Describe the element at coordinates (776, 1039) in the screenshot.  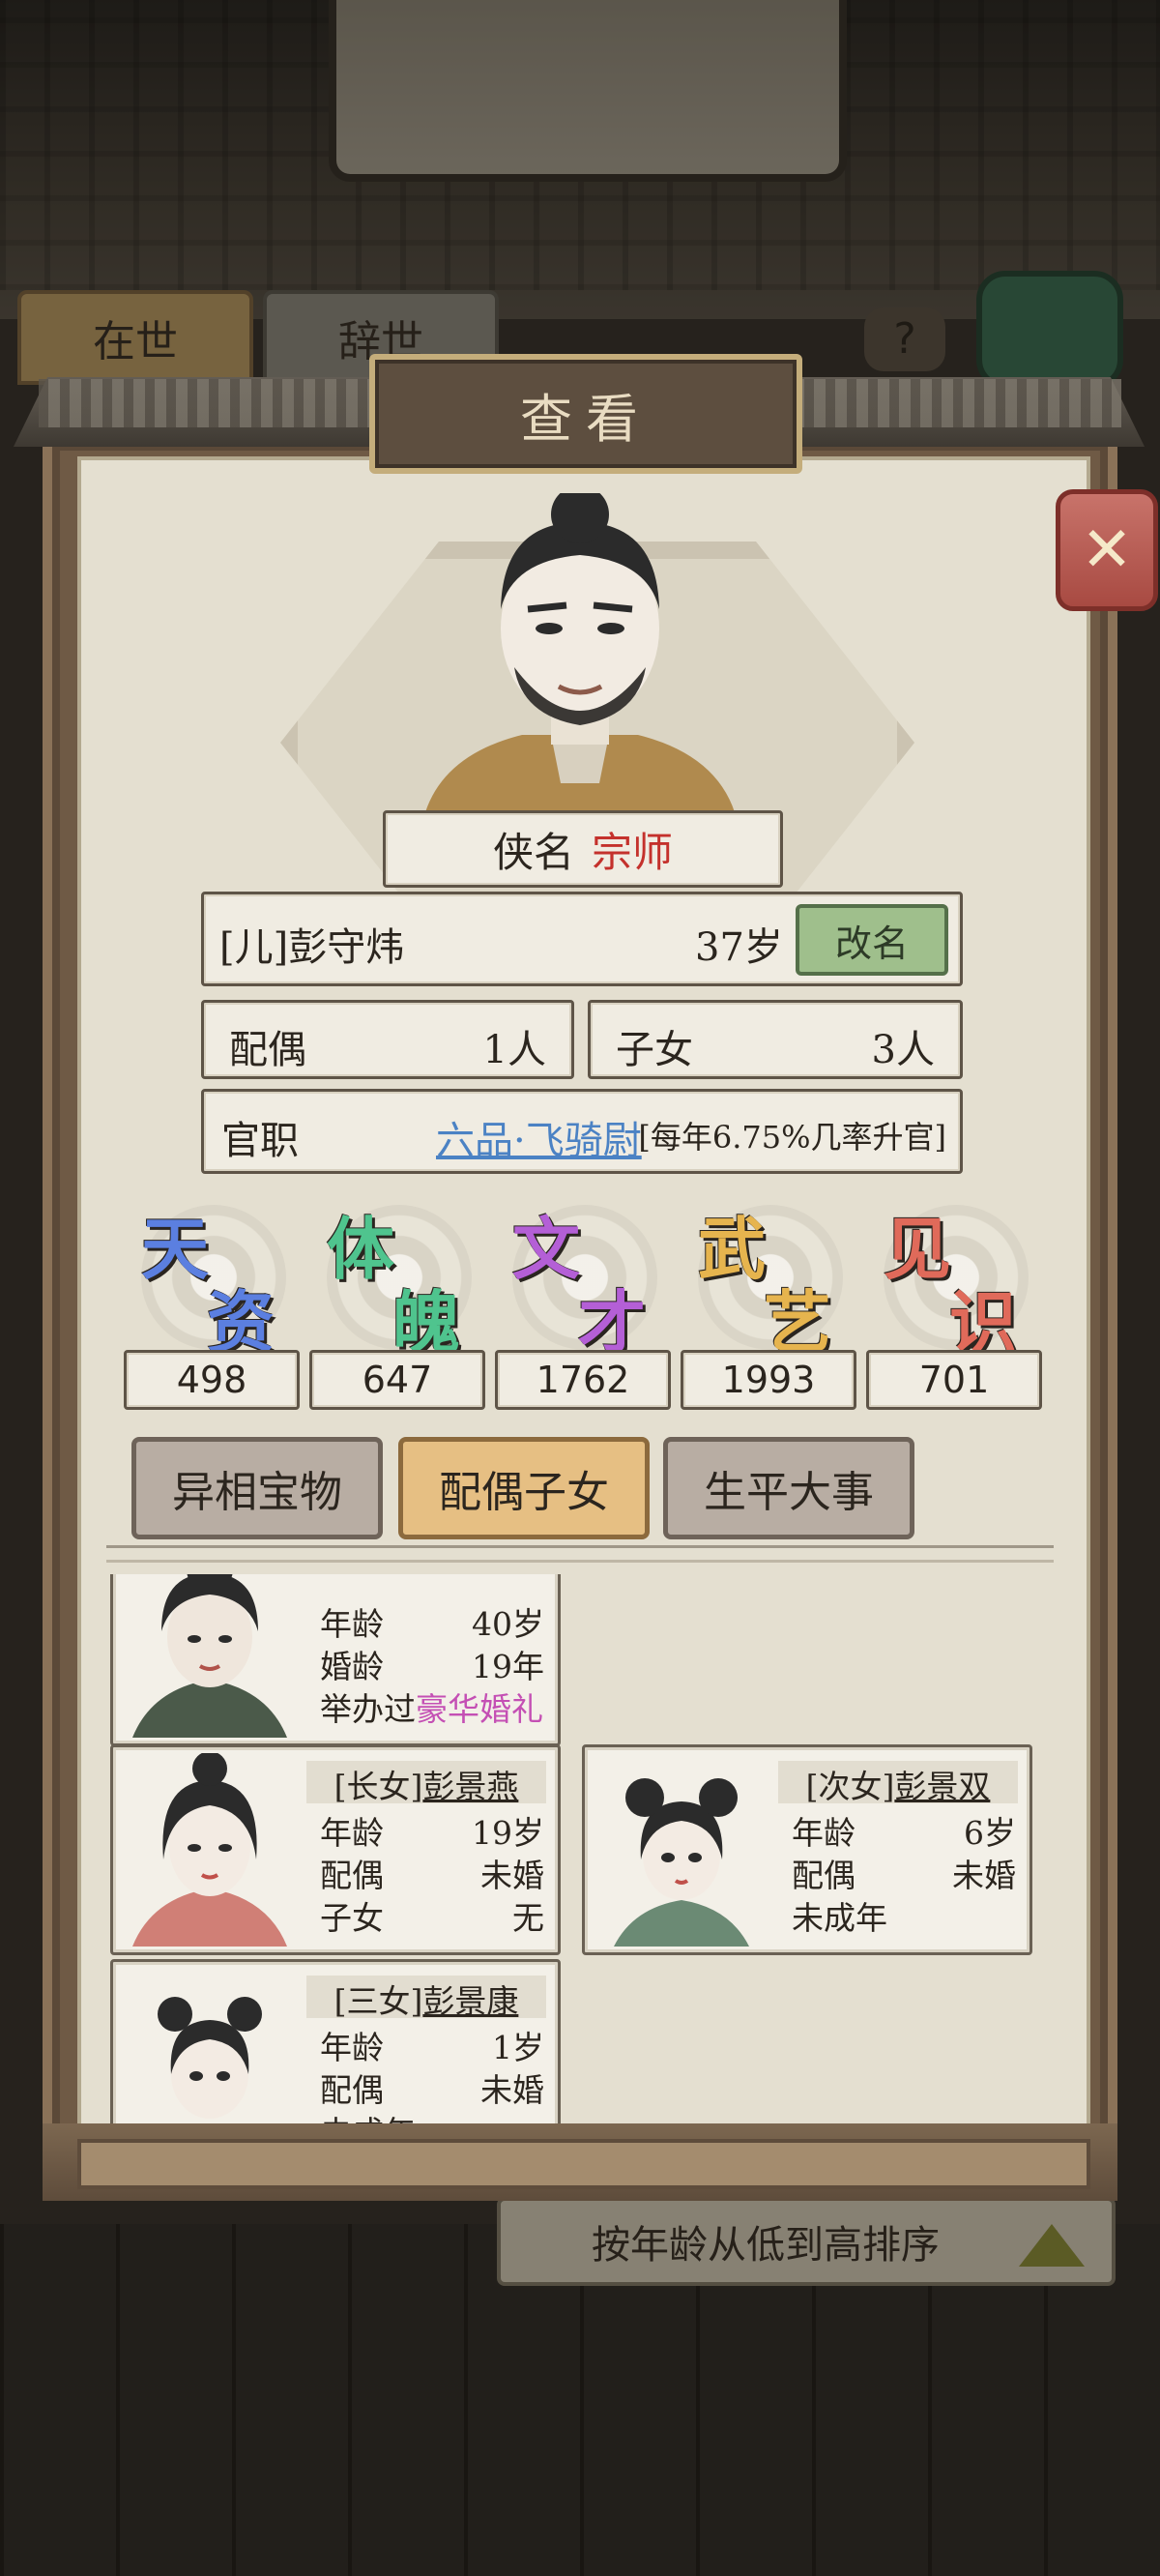
I see `children-count-box: 子女 3人` at that location.